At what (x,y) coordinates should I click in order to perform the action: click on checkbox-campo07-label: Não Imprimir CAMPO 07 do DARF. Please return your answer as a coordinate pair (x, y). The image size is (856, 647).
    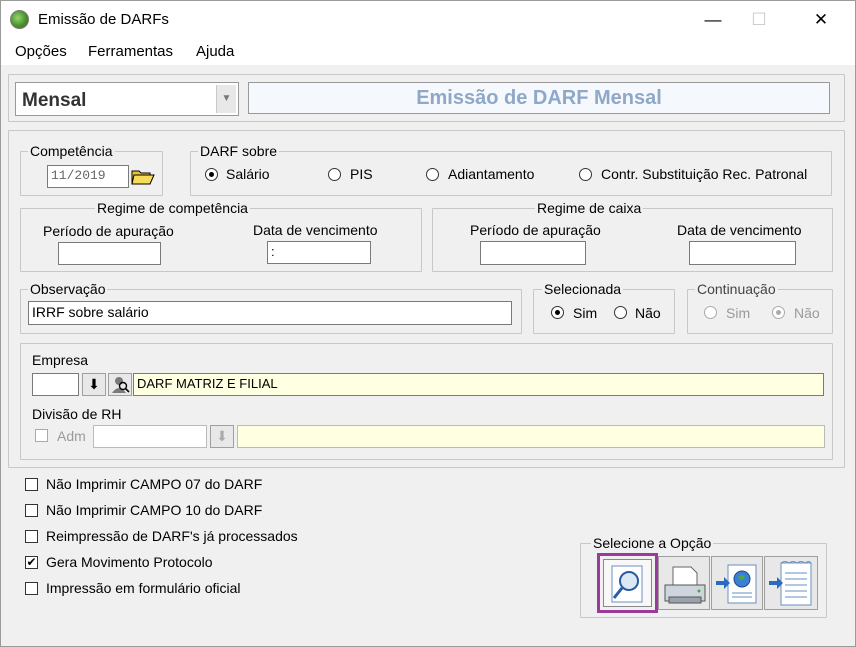
    Looking at the image, I should click on (154, 484).